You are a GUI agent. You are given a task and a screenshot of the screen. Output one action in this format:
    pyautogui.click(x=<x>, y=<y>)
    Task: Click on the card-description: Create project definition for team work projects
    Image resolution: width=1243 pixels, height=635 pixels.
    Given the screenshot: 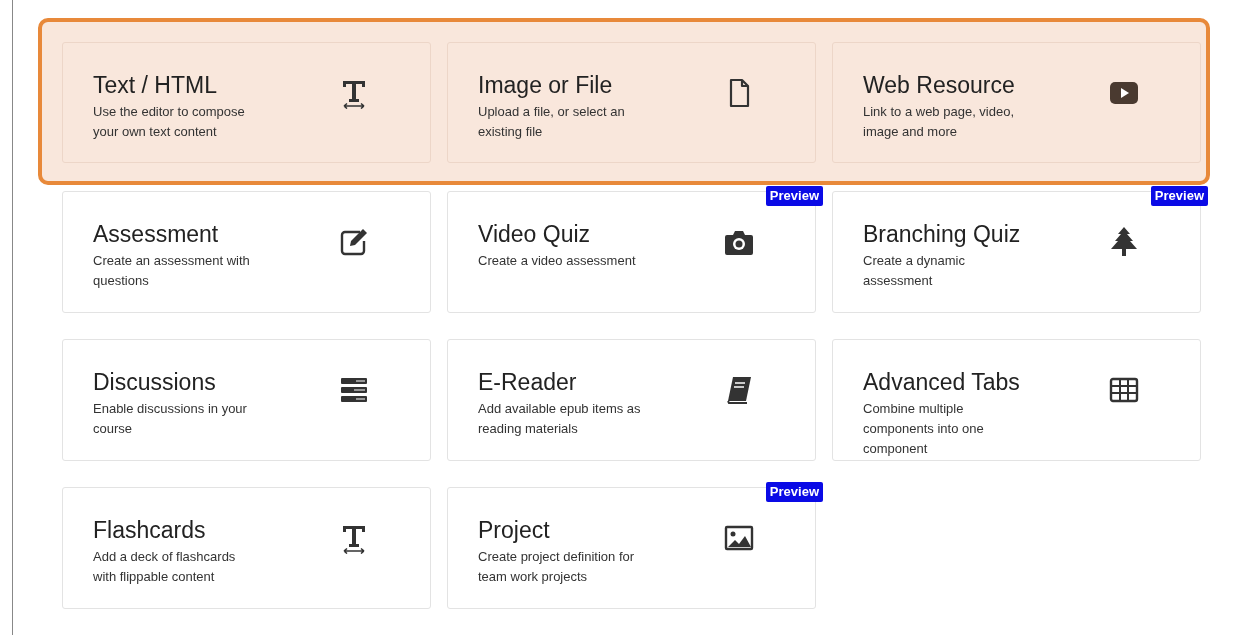 What is the action you would take?
    pyautogui.click(x=557, y=567)
    